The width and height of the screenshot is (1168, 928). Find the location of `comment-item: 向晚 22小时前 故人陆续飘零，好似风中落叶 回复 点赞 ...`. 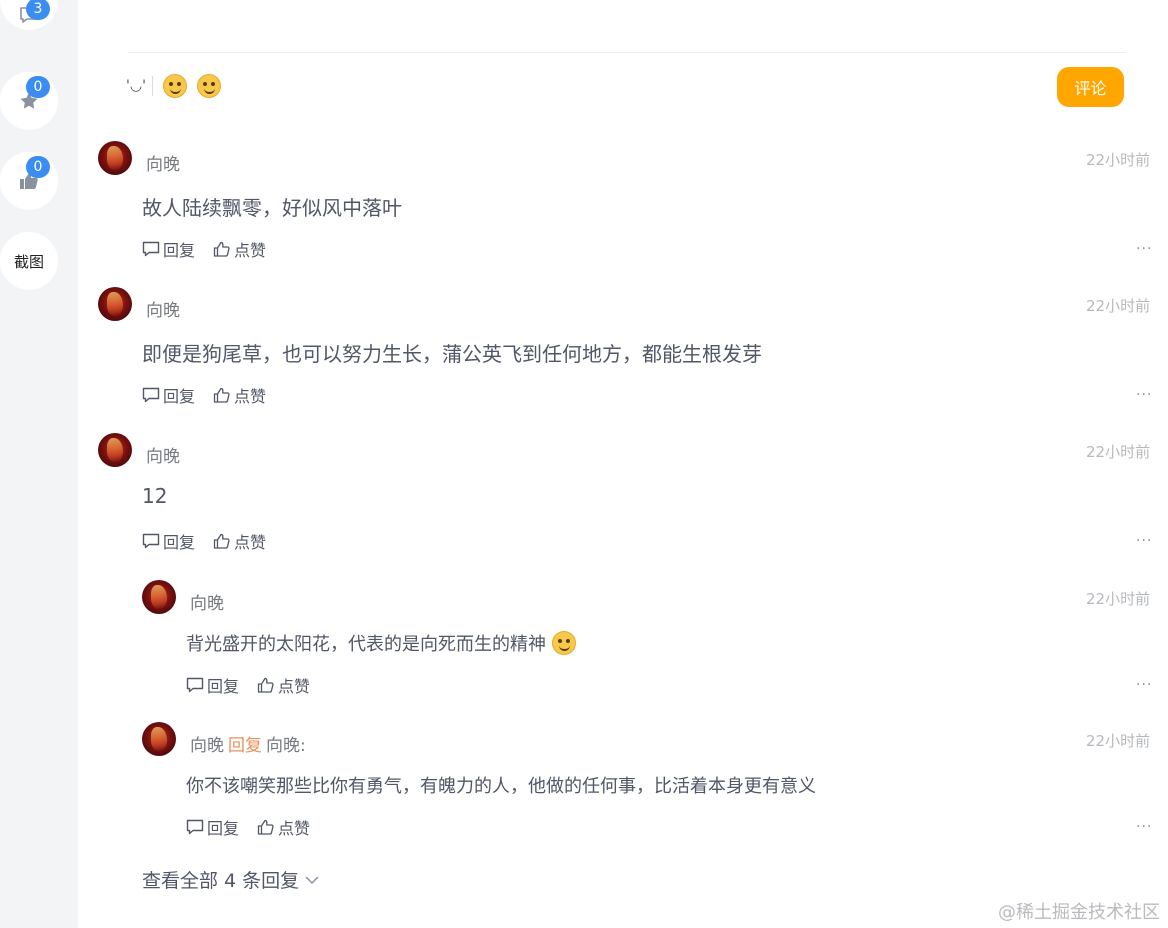

comment-item: 向晚 22小时前 故人陆续飘零，好似风中落叶 回复 点赞 ... is located at coordinates (625, 201).